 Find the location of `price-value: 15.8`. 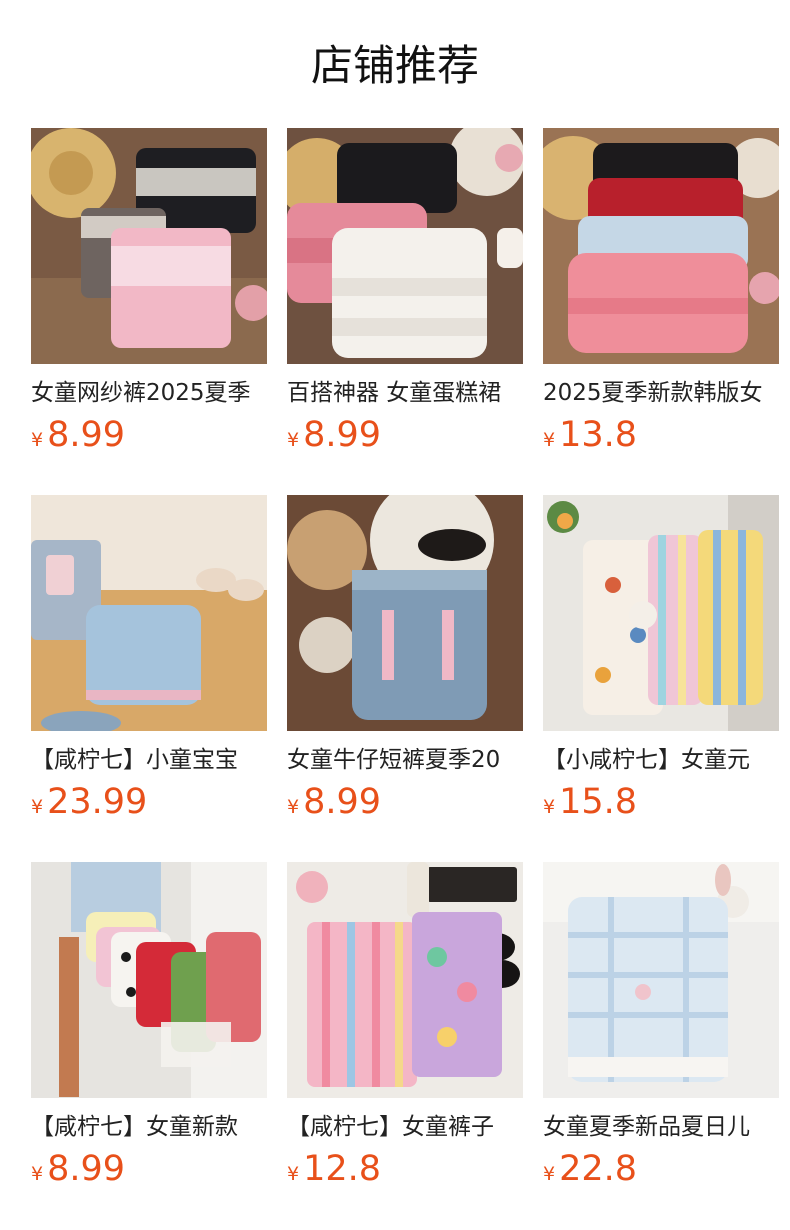

price-value: 15.8 is located at coordinates (598, 802).